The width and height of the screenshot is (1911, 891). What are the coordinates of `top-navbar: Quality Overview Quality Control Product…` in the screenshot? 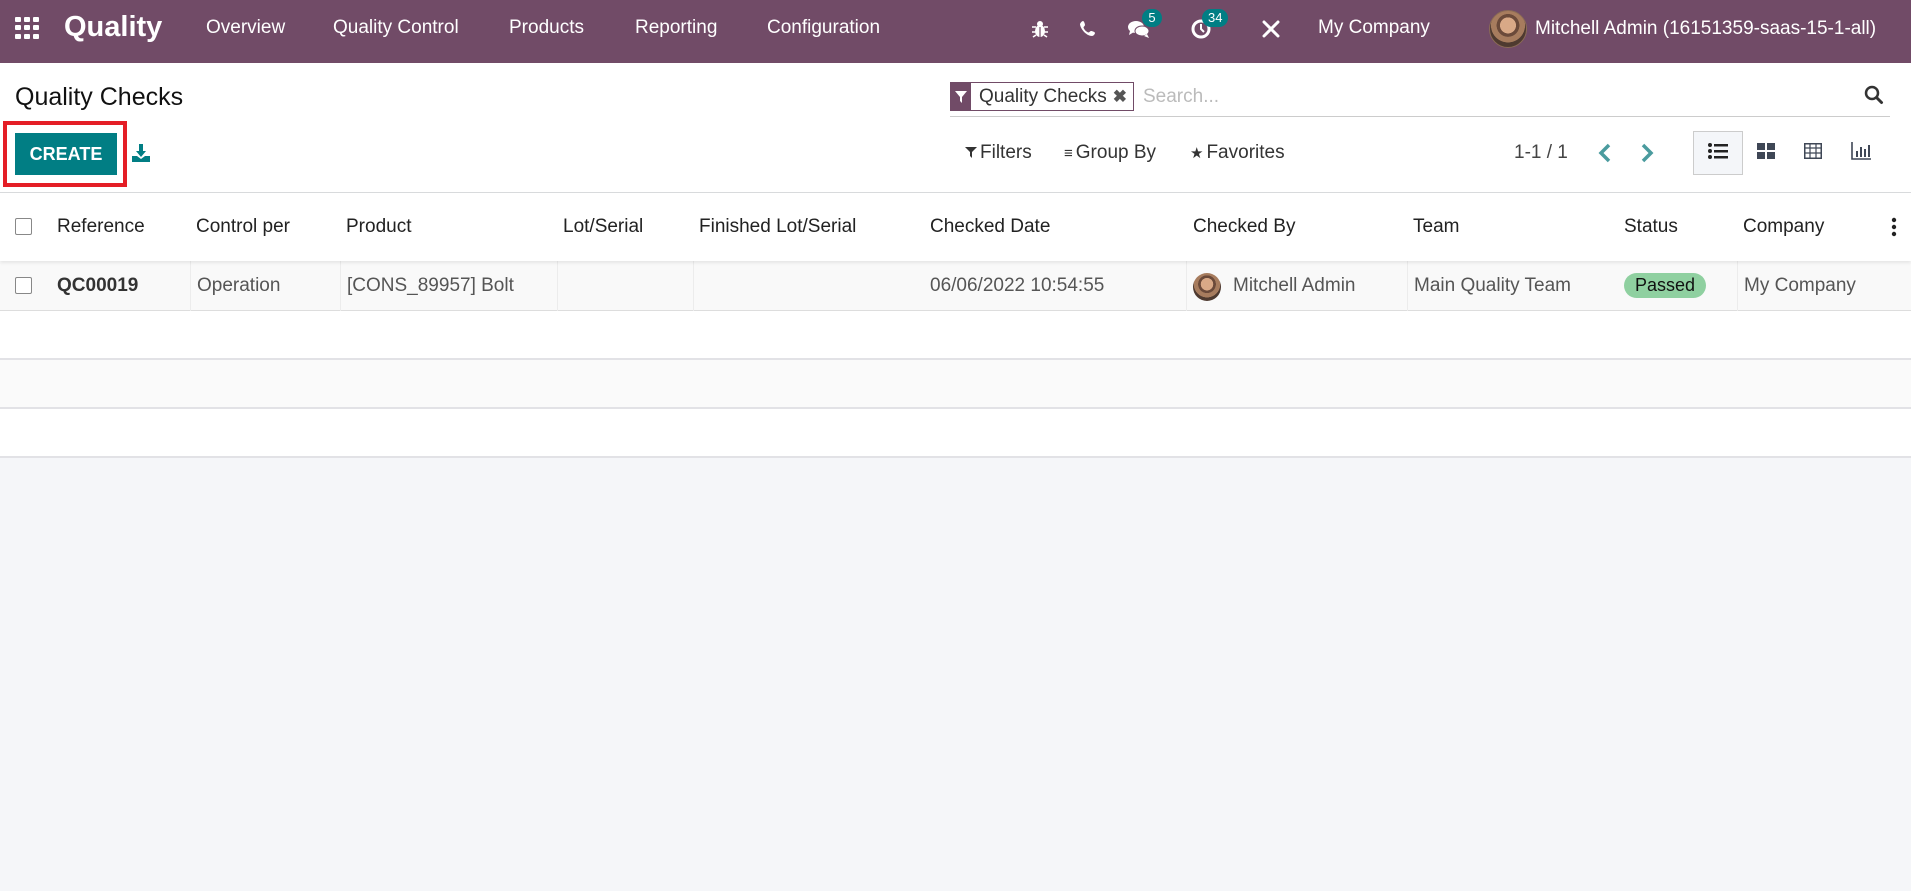 It's located at (955, 31).